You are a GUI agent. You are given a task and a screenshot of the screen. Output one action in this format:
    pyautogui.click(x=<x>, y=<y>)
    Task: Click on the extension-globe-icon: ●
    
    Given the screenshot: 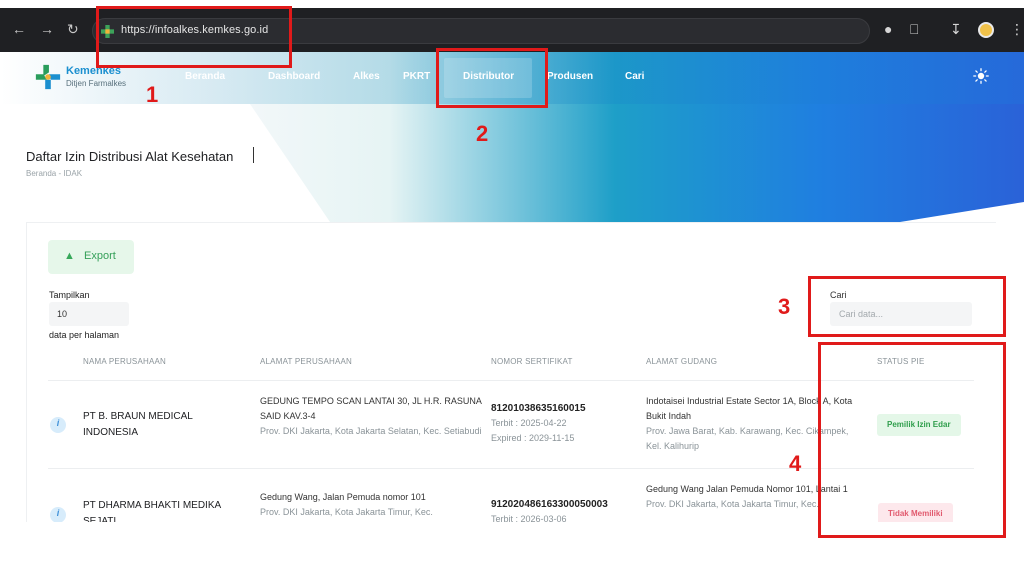 What is the action you would take?
    pyautogui.click(x=888, y=29)
    